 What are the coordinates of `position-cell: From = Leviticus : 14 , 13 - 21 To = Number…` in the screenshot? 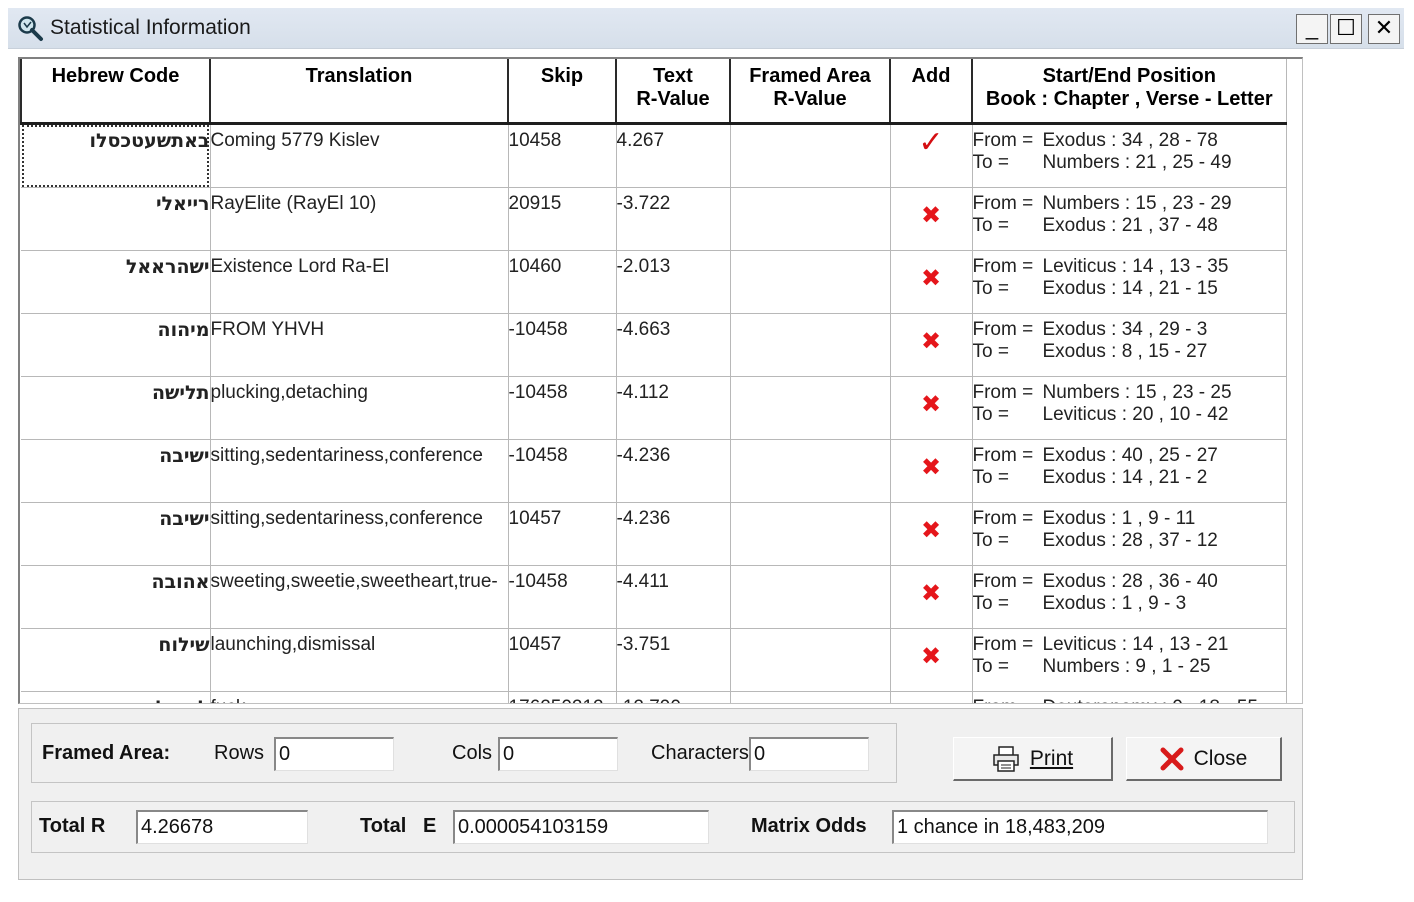 It's located at (1129, 660).